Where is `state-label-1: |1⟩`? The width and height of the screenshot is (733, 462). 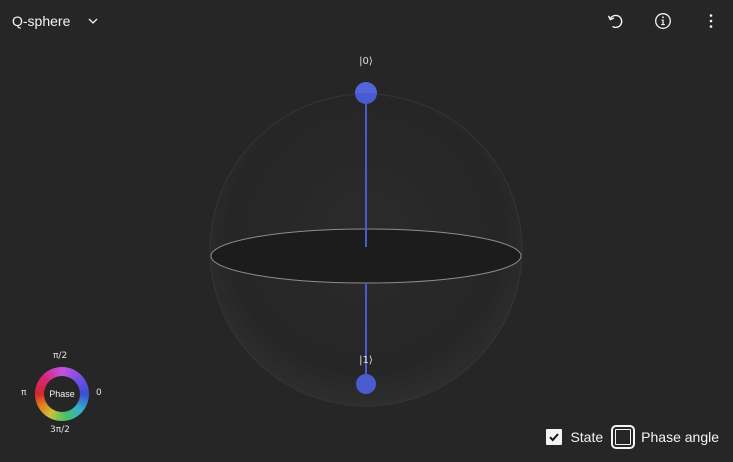
state-label-1: |1⟩ is located at coordinates (366, 360).